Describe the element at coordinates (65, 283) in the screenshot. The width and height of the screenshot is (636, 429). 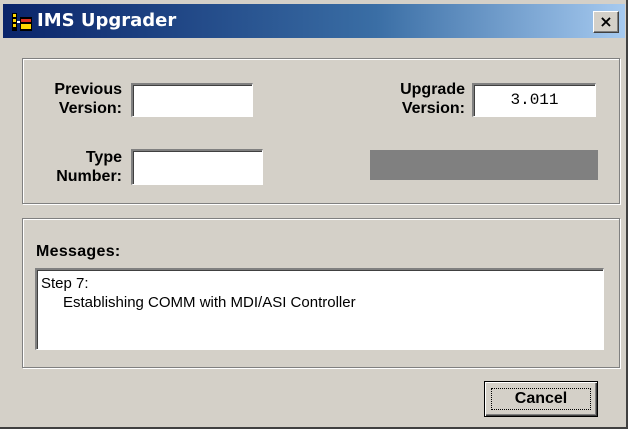
I see `message-line: Step 7:` at that location.